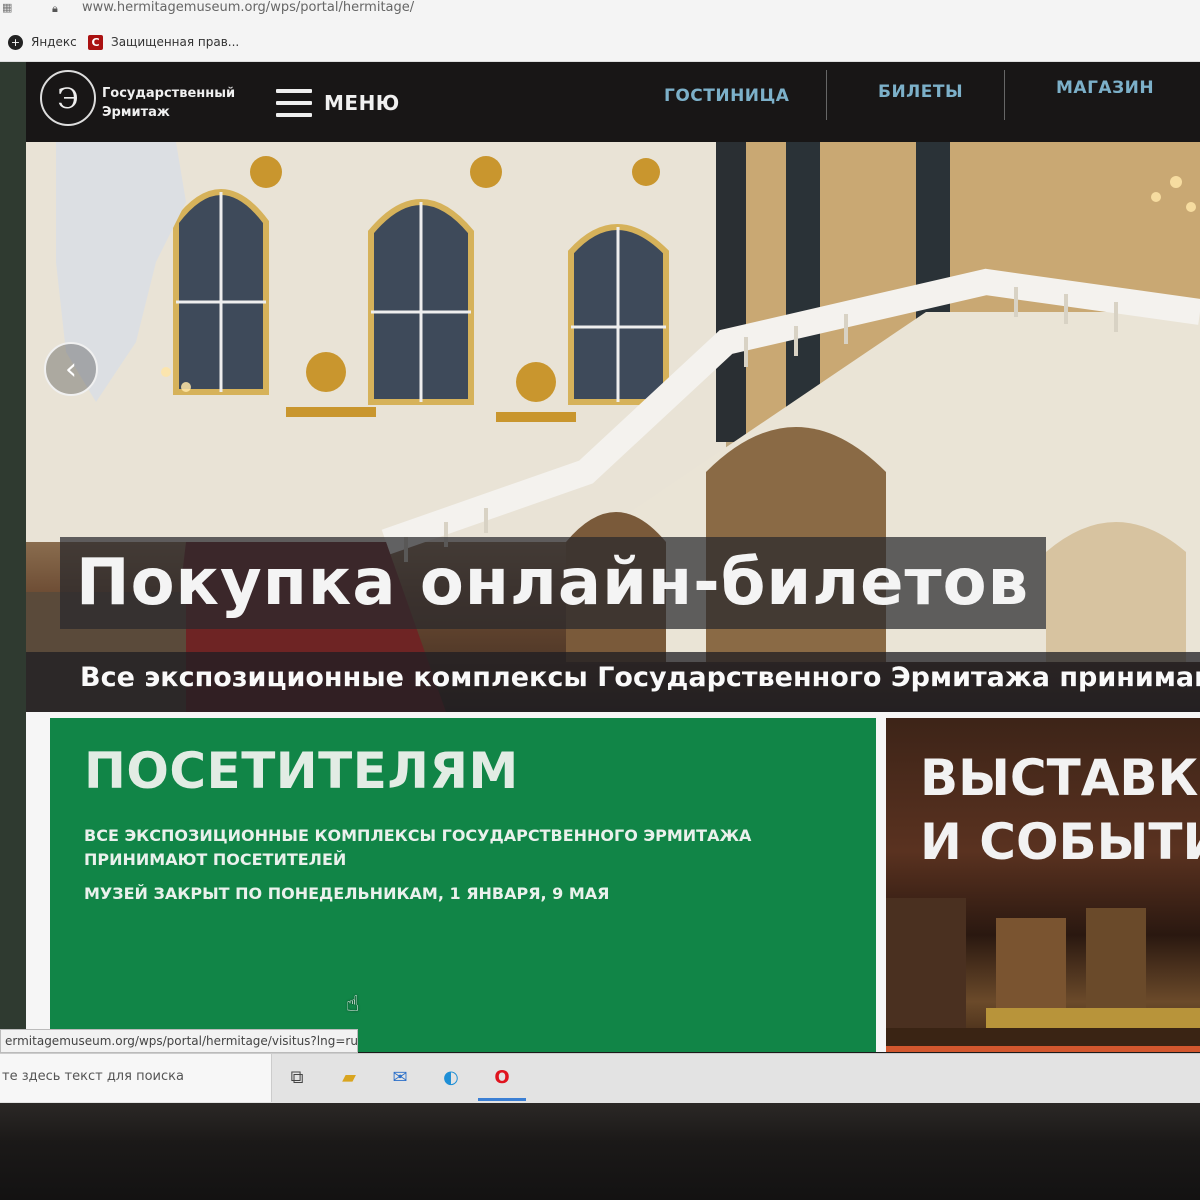  I want to click on hand-cursor-icon: ☝, so click(353, 1004).